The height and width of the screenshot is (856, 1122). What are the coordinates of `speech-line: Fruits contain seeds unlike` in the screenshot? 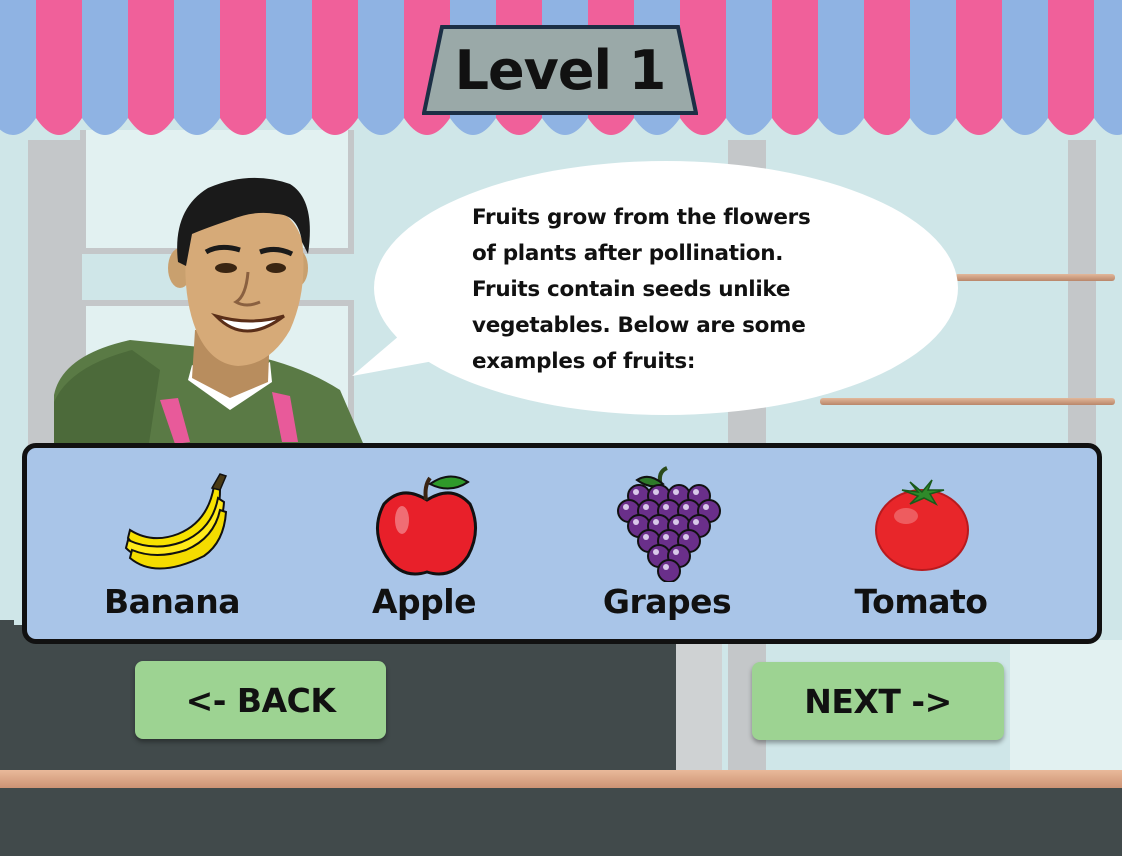 It's located at (631, 289).